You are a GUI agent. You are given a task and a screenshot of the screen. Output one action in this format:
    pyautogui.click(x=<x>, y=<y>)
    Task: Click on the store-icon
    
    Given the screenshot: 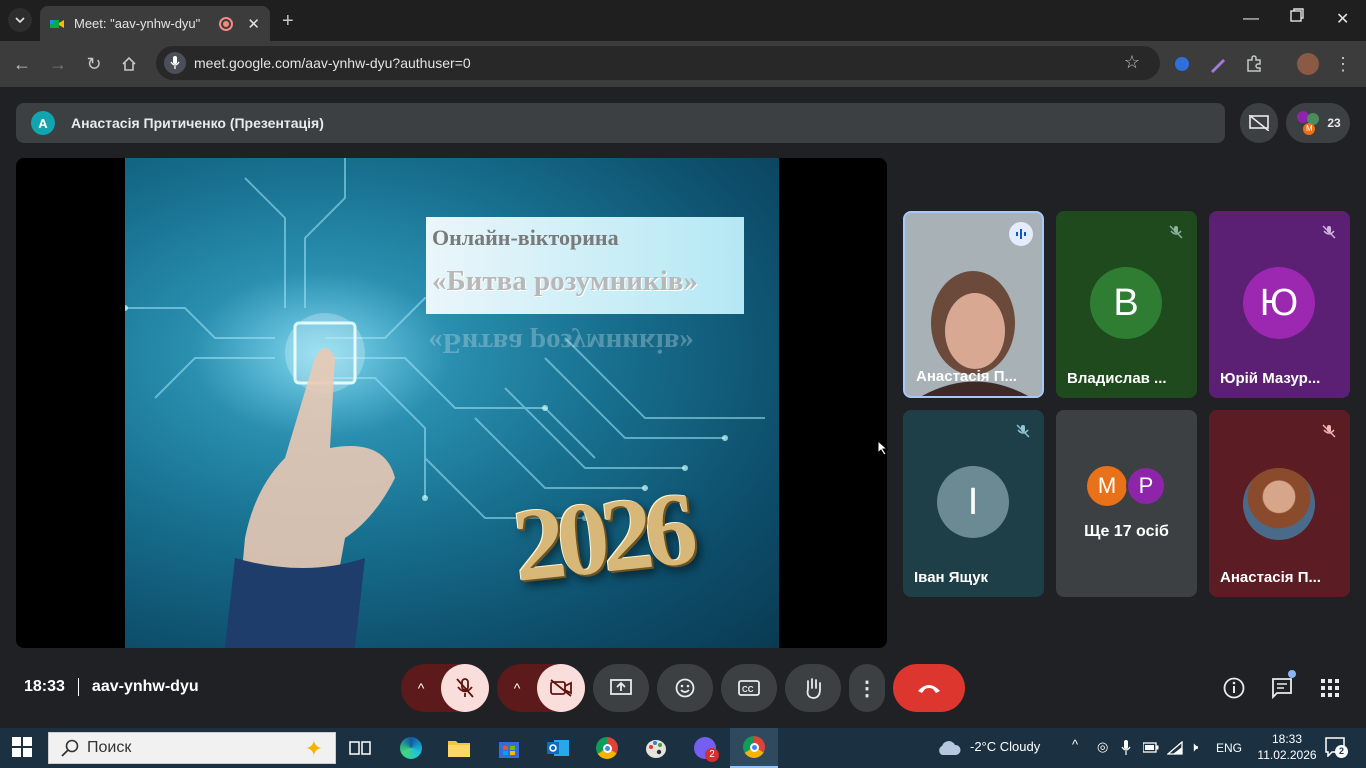 What is the action you would take?
    pyautogui.click(x=509, y=748)
    